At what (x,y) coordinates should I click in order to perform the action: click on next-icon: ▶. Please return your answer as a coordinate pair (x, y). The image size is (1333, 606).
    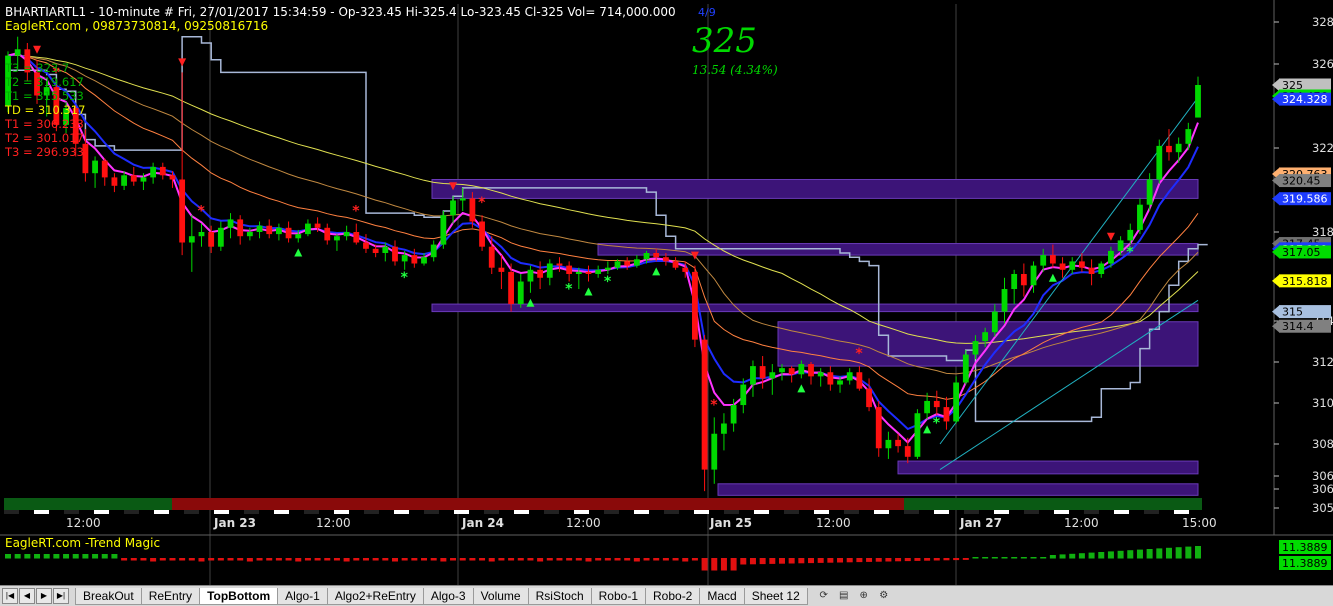
    Looking at the image, I should click on (44, 596).